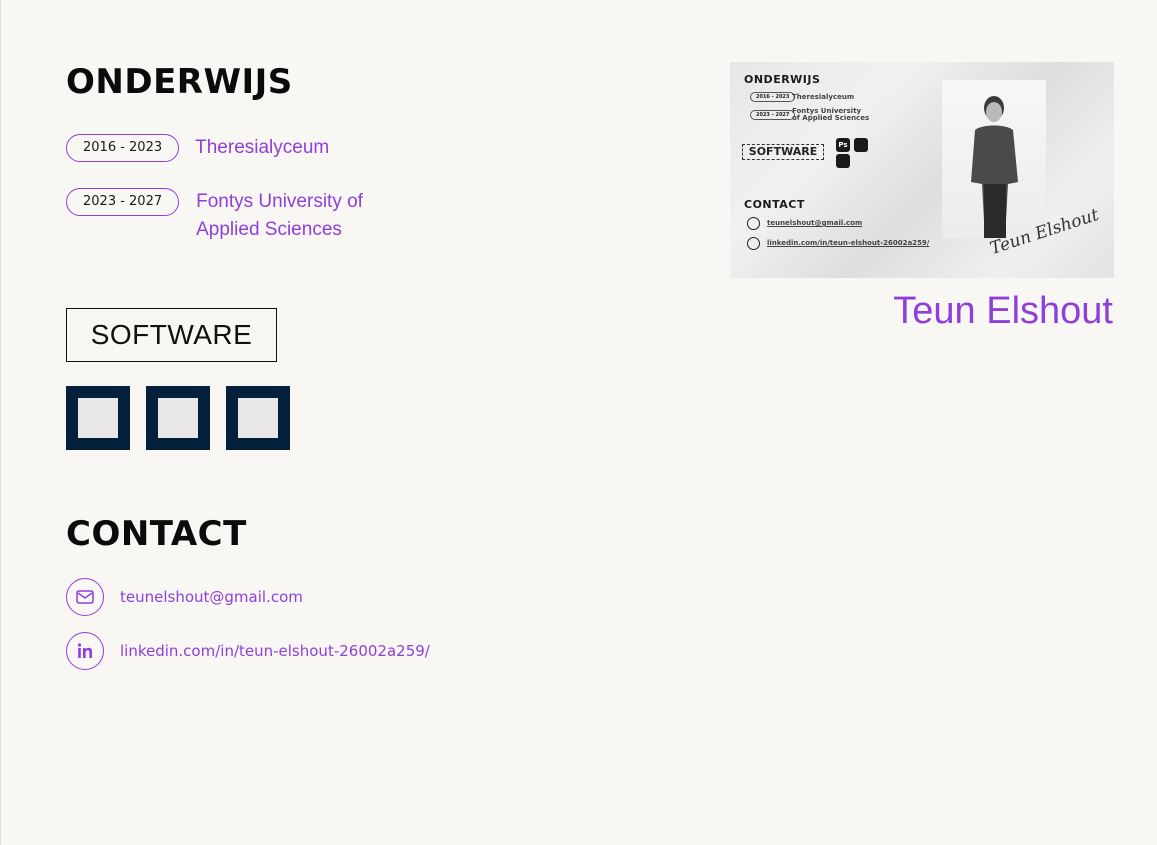 This screenshot has width=1157, height=845. What do you see at coordinates (85, 651) in the screenshot?
I see `linkedin-icon` at bounding box center [85, 651].